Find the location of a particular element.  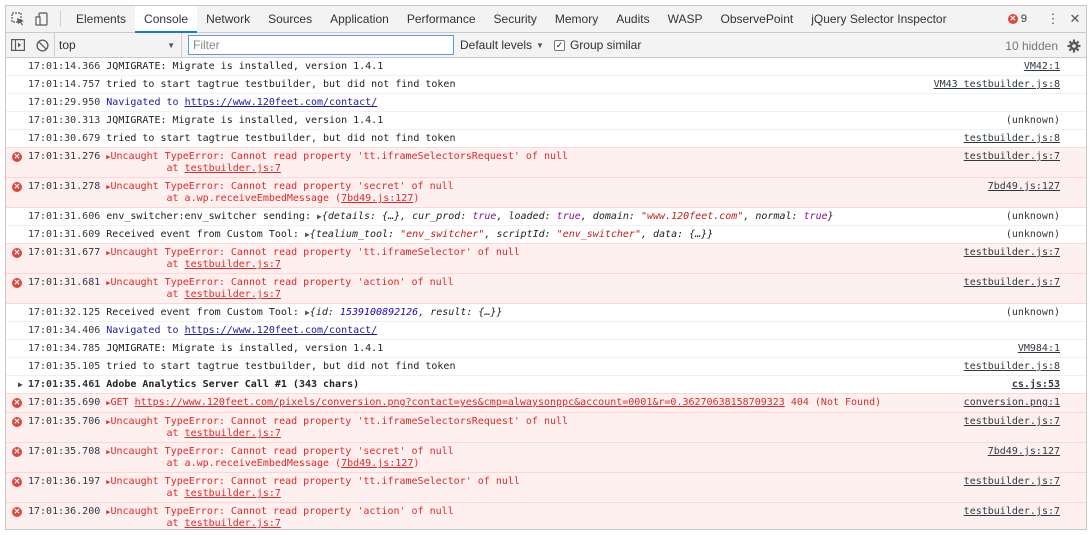

timestamp: 17:01:32.125 is located at coordinates (64, 312).